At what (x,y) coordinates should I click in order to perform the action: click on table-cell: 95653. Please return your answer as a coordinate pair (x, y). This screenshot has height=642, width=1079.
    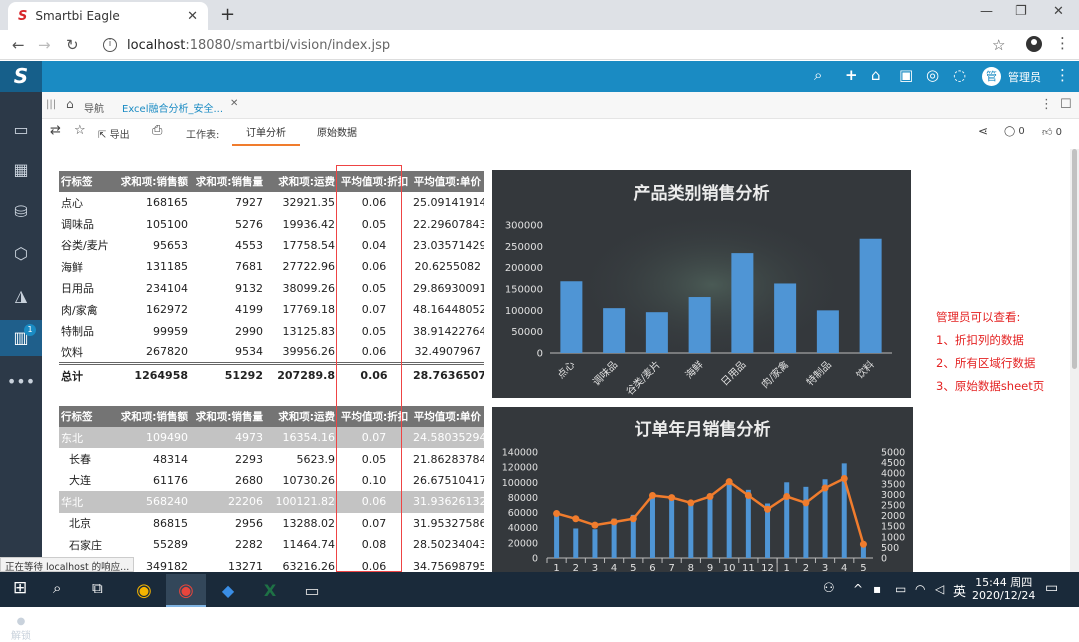
    Looking at the image, I should click on (170, 245).